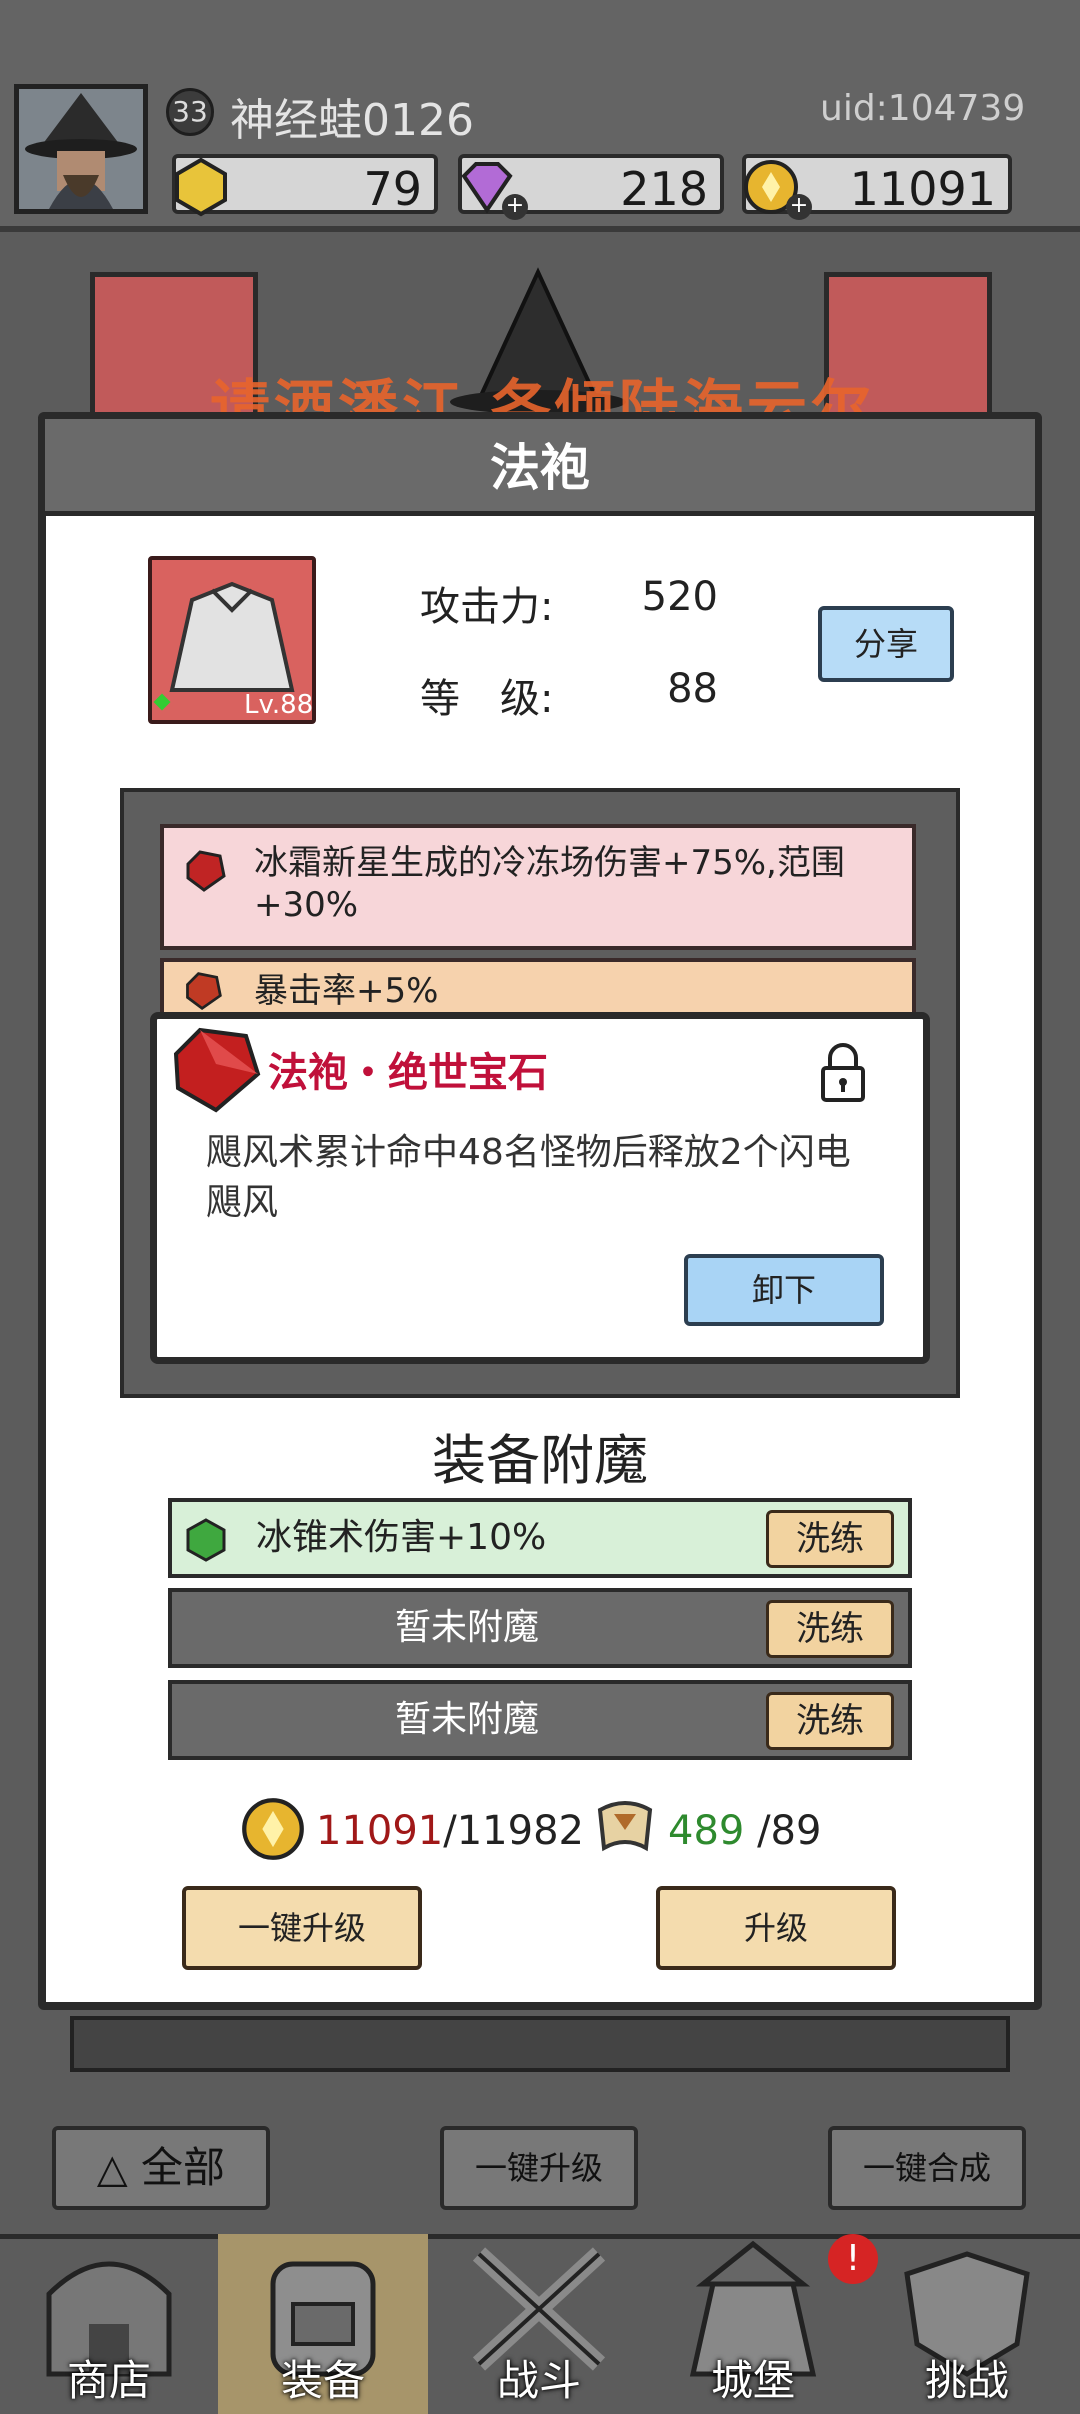 This screenshot has width=1080, height=2414. Describe the element at coordinates (380, 1831) in the screenshot. I see `gold-owned: 11091` at that location.